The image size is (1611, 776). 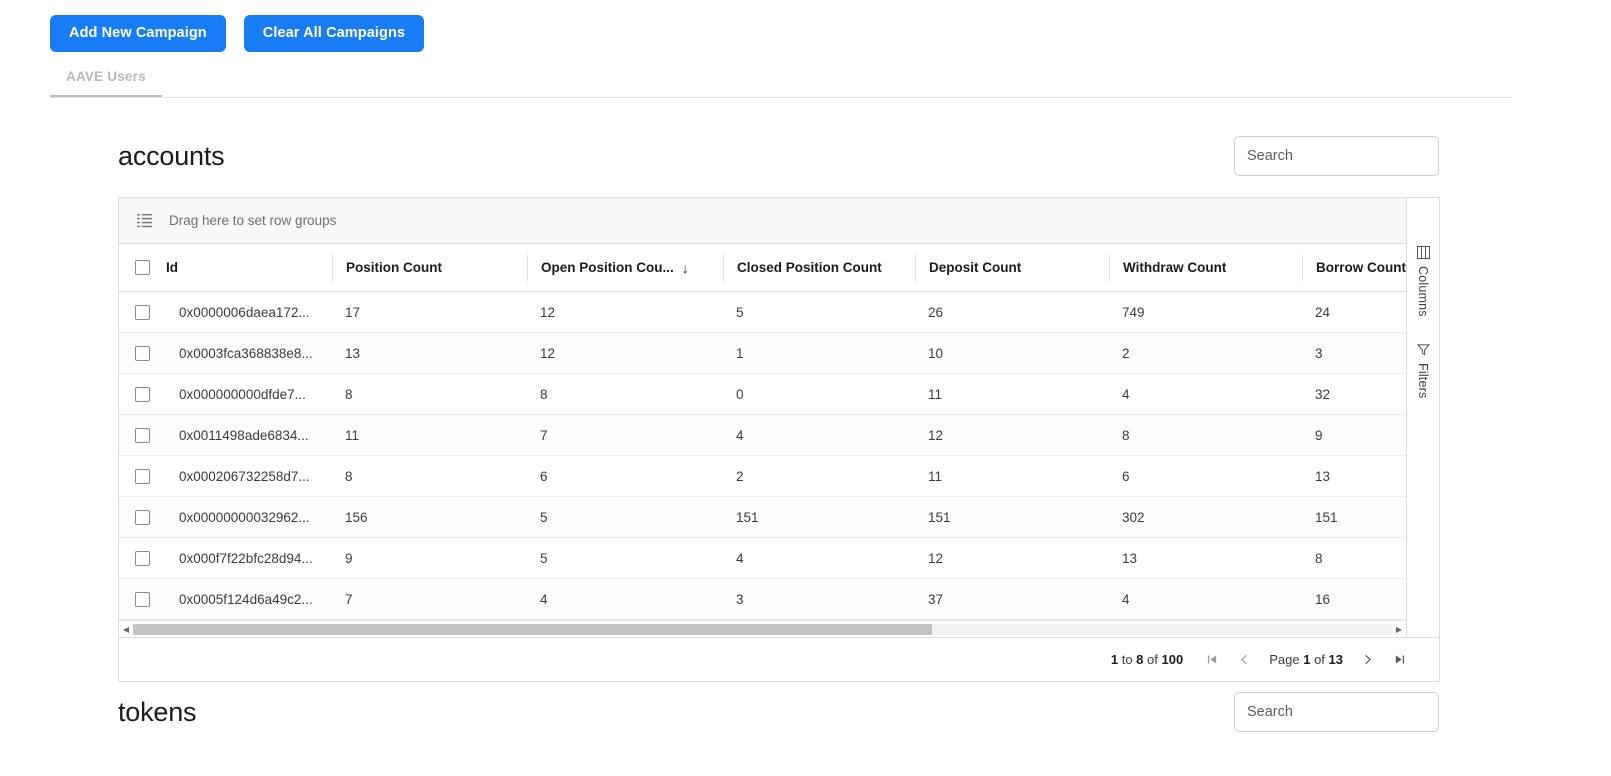 What do you see at coordinates (762, 476) in the screenshot?
I see `table-row: 0x000206732258d7... 8 6 2 11 6 13` at bounding box center [762, 476].